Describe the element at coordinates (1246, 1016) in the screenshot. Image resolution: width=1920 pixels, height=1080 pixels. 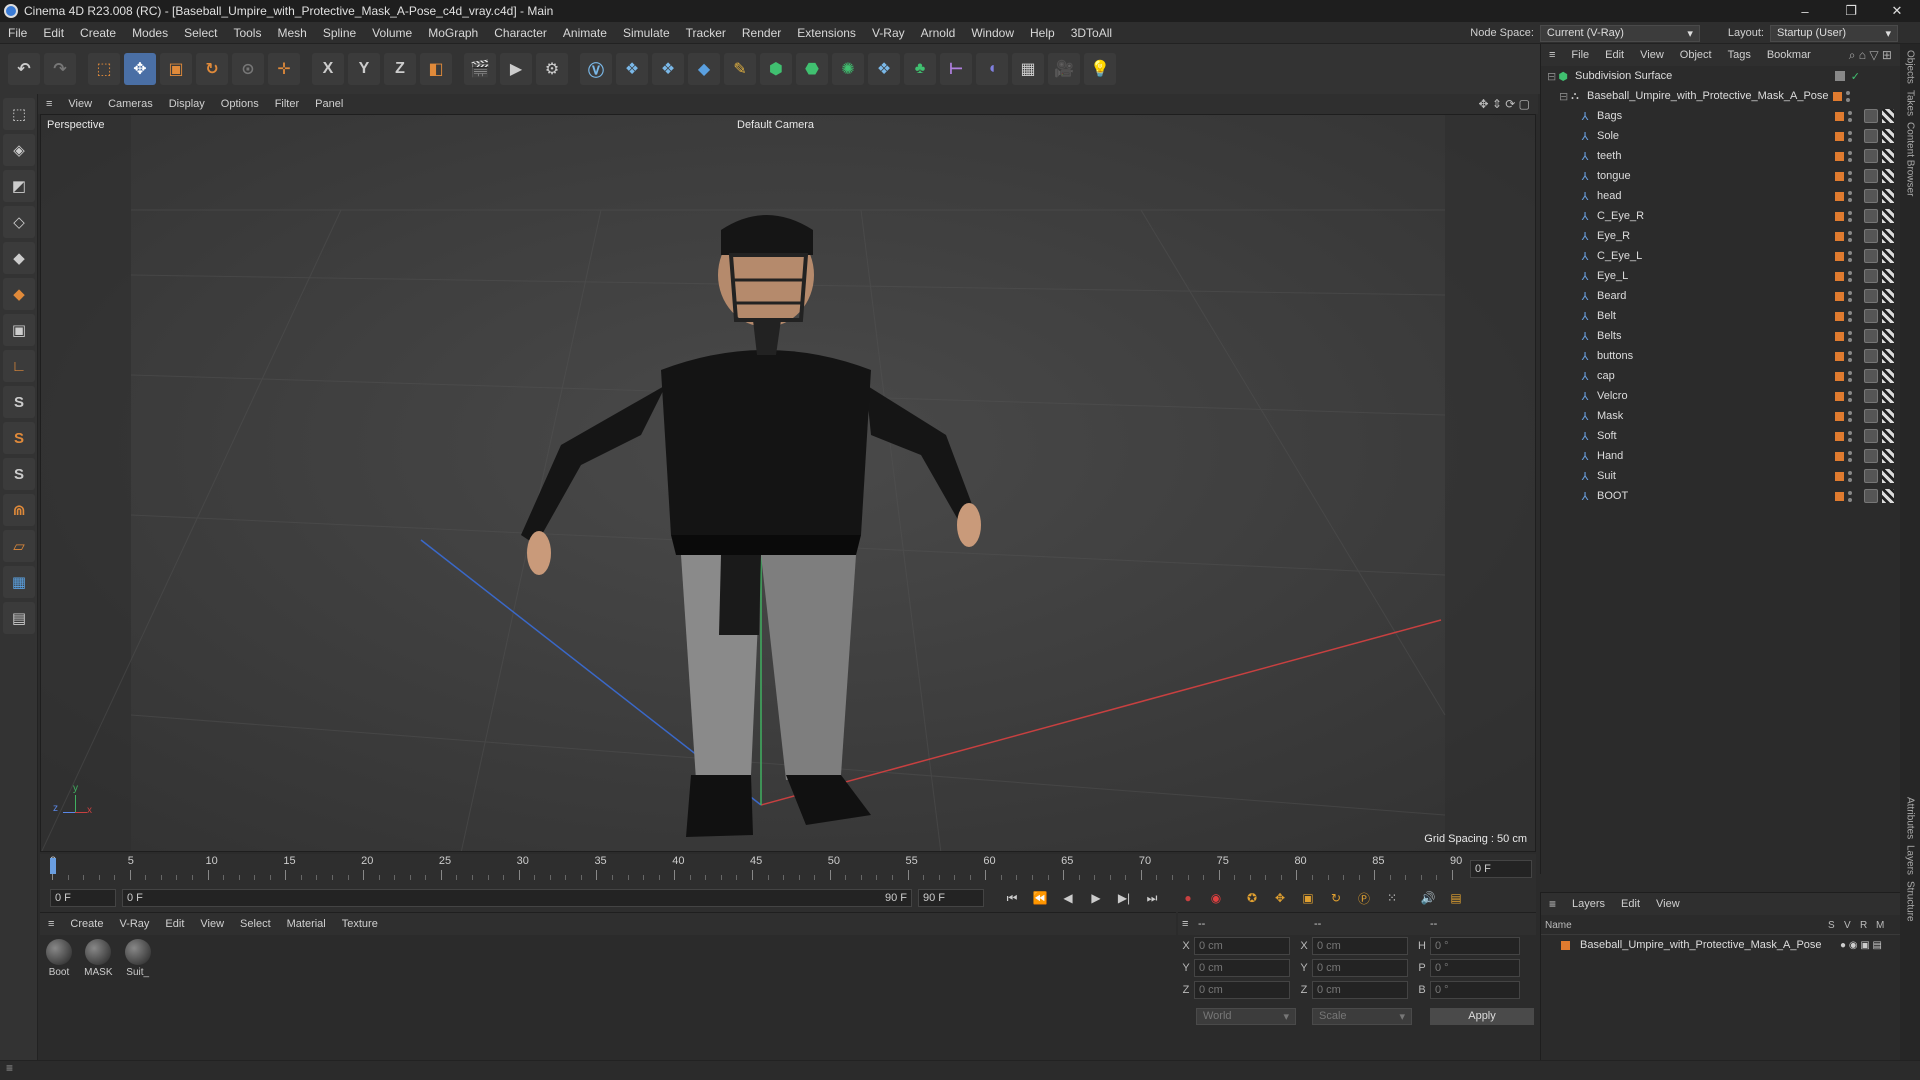
I see `coord-system-dropdown: World ▾` at that location.